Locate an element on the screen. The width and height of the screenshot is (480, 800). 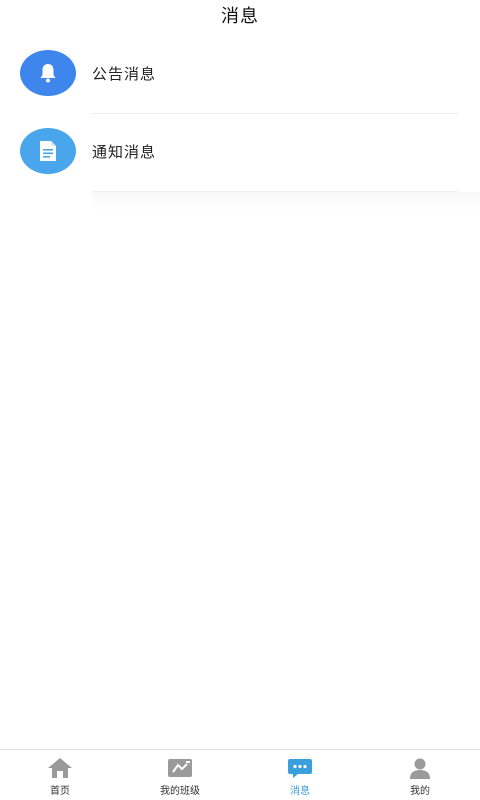
tab-label: 消息 is located at coordinates (300, 791).